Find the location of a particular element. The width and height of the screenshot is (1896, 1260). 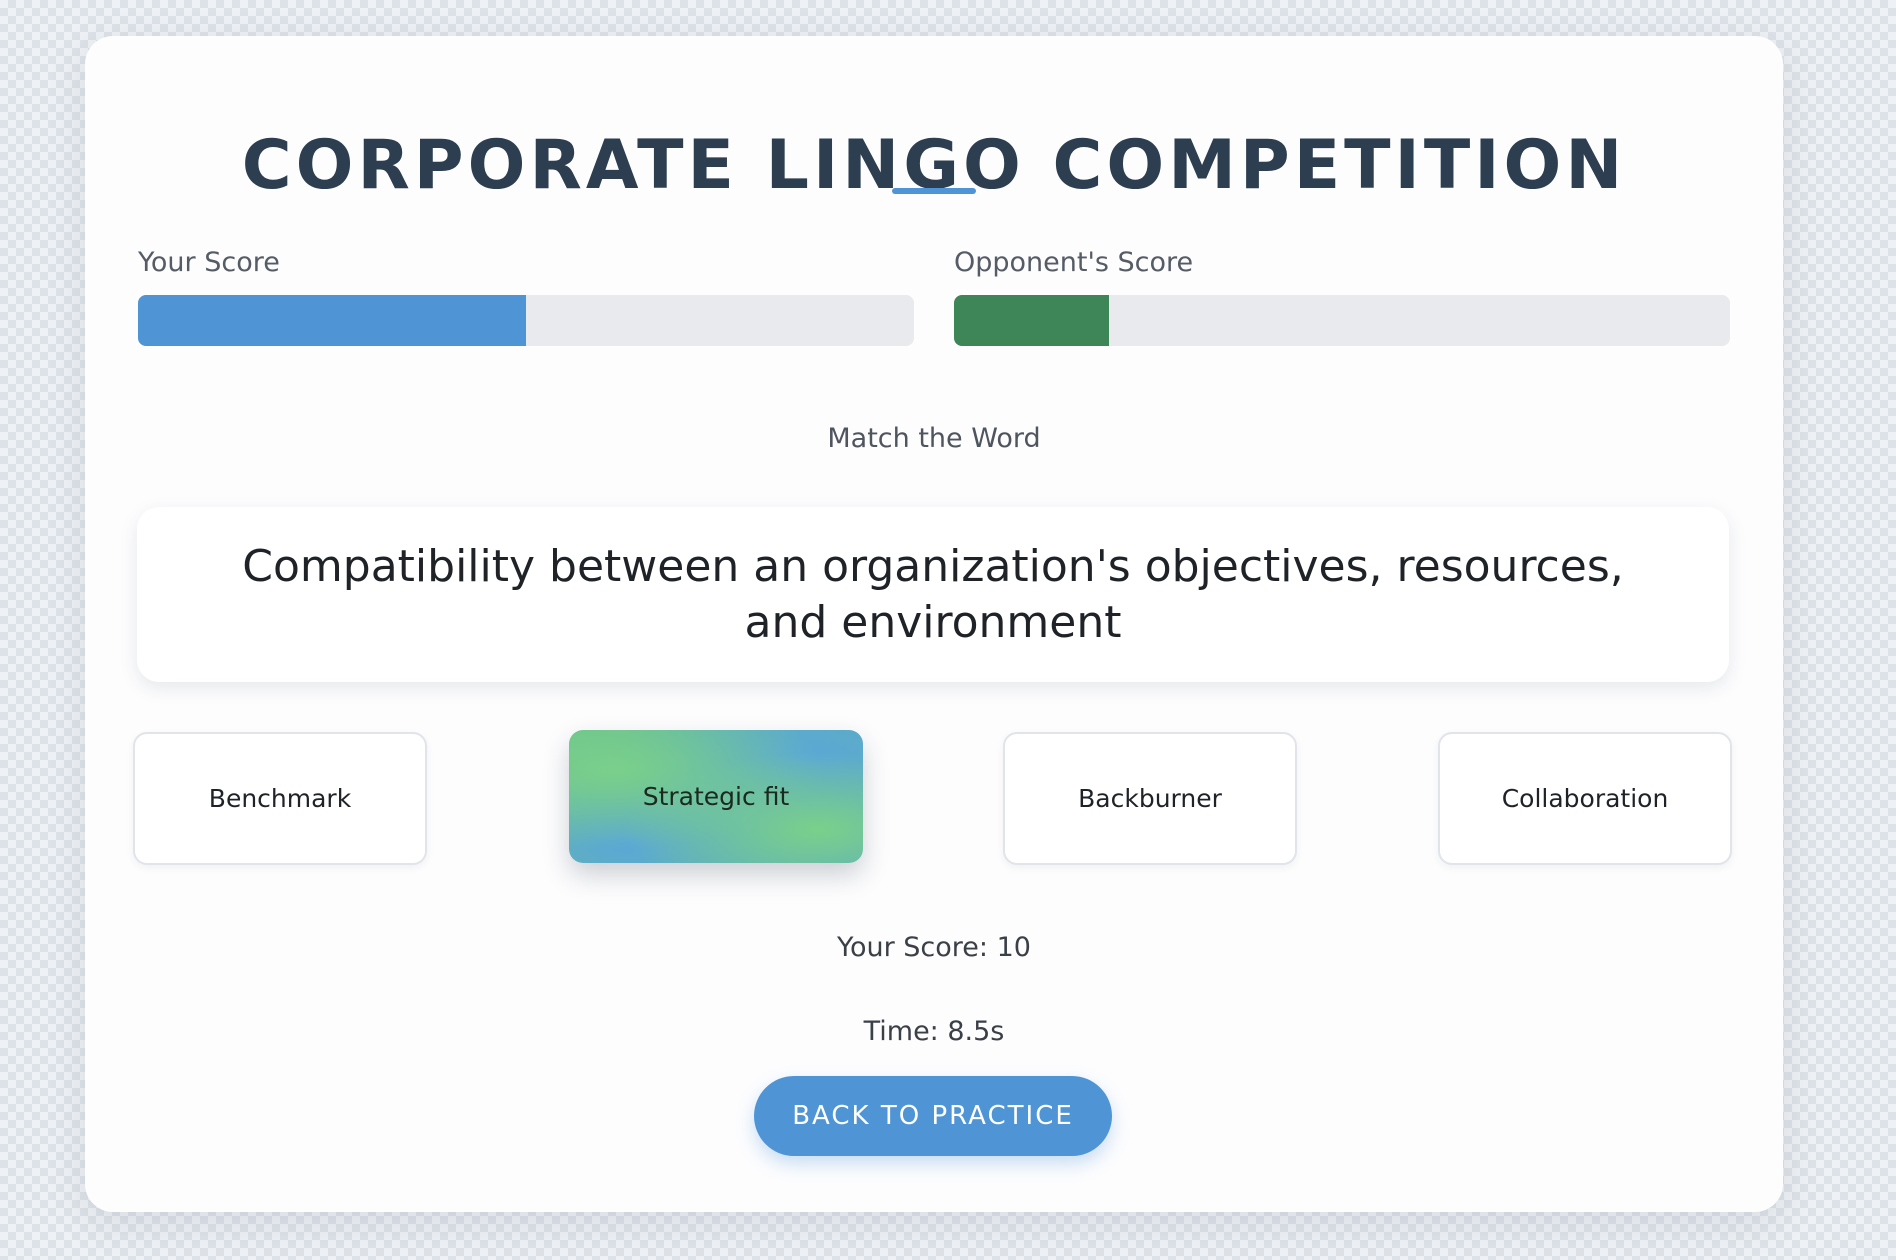

option-label: Collaboration is located at coordinates (1585, 798).